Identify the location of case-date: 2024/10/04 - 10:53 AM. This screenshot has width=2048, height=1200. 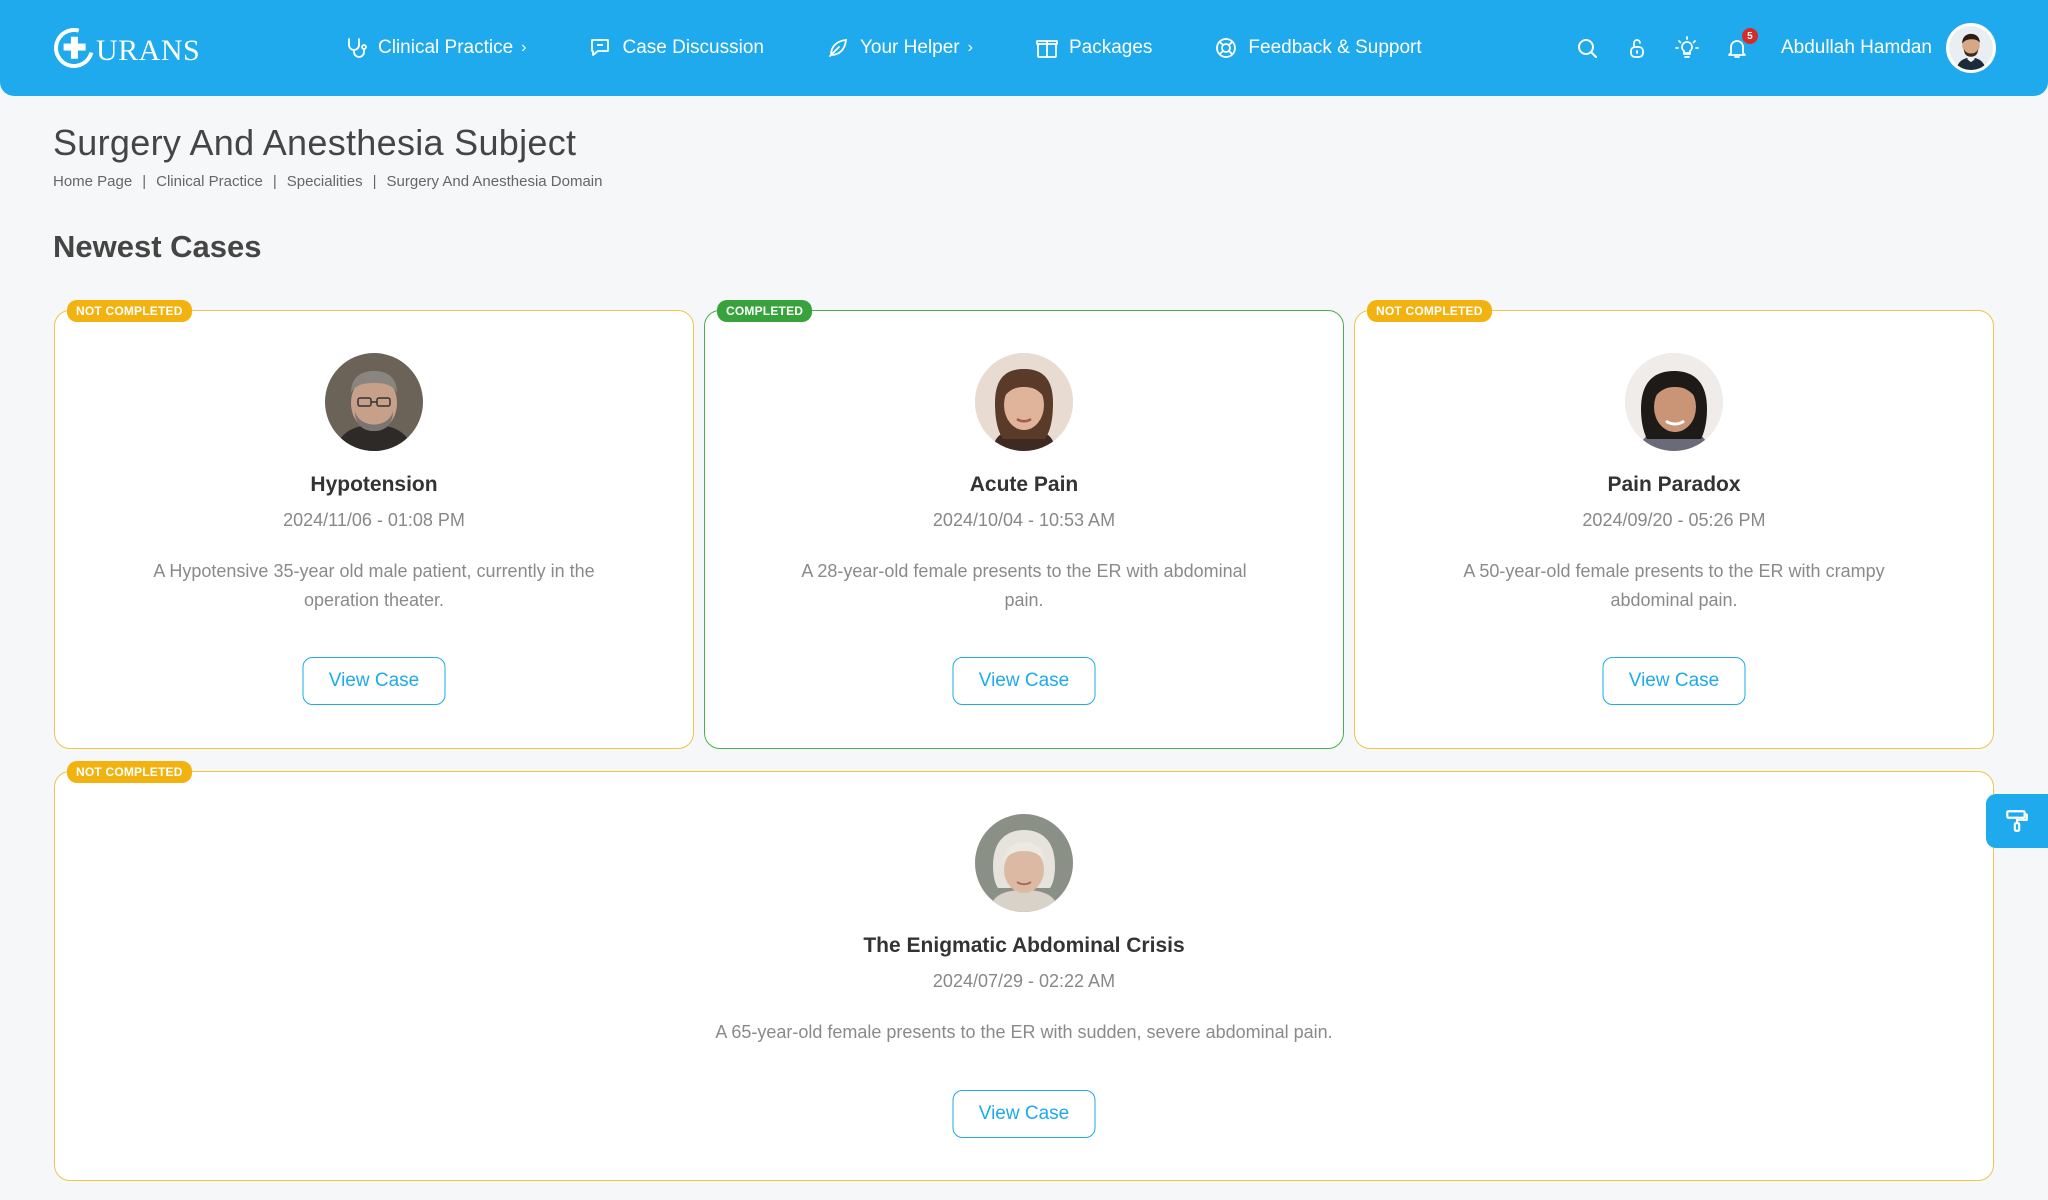
(1024, 520).